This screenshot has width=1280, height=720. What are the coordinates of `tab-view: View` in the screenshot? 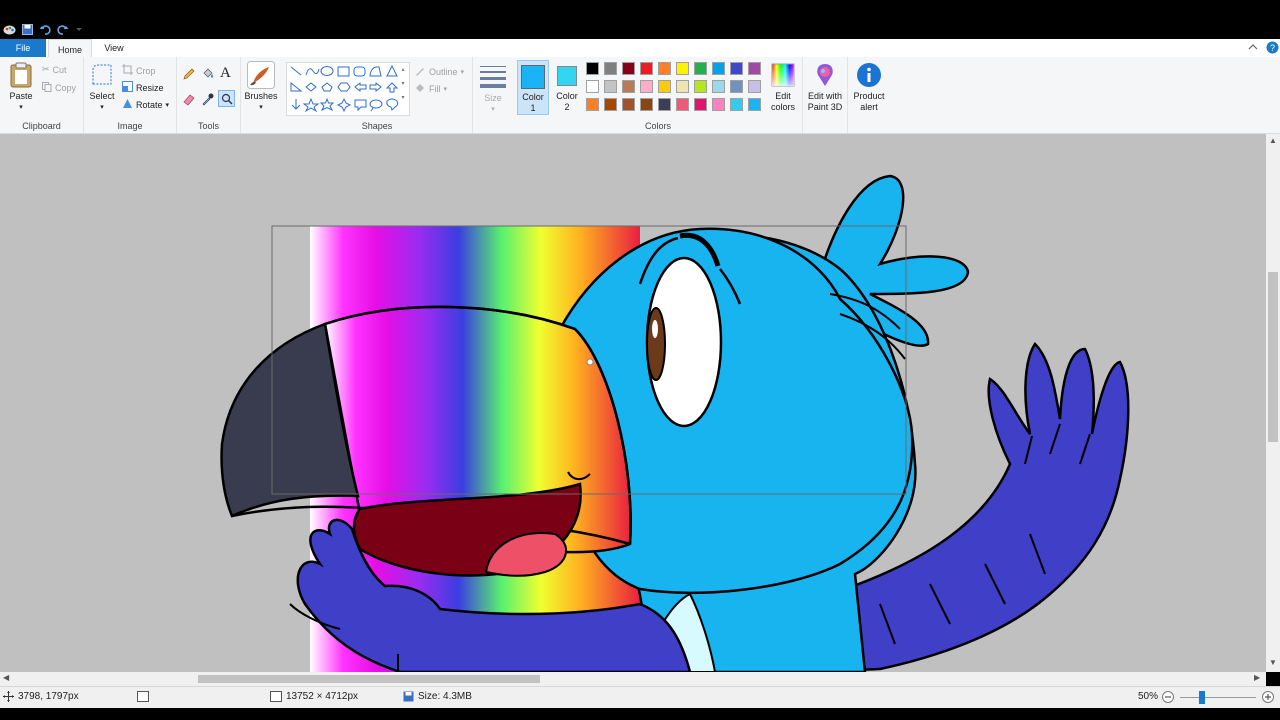 It's located at (114, 48).